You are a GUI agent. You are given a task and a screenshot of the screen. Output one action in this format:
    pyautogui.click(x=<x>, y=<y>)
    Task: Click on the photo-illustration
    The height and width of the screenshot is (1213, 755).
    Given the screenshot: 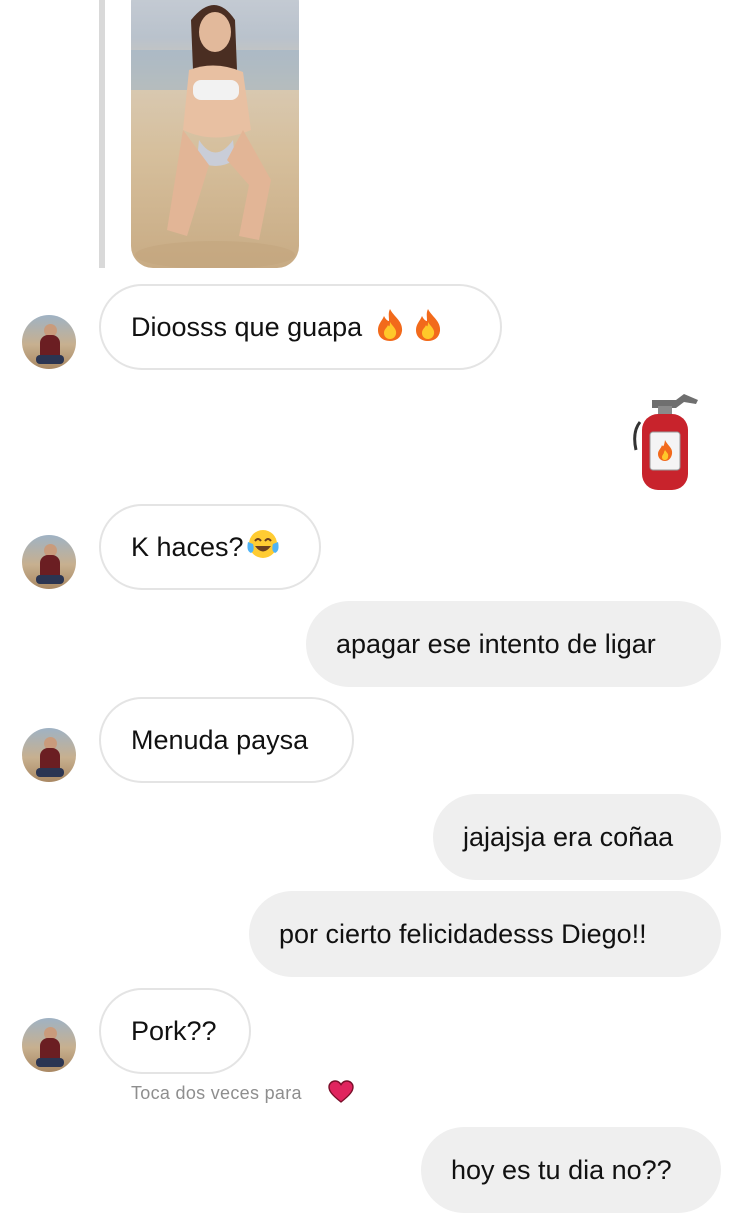 What is the action you would take?
    pyautogui.click(x=215, y=136)
    